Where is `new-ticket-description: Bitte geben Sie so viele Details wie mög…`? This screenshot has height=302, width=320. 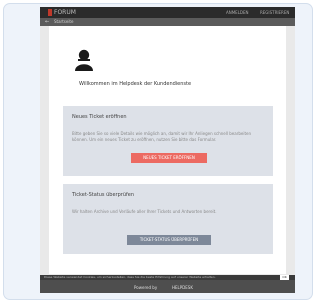 new-ticket-description: Bitte geben Sie so viele Details wie mög… is located at coordinates (162, 136).